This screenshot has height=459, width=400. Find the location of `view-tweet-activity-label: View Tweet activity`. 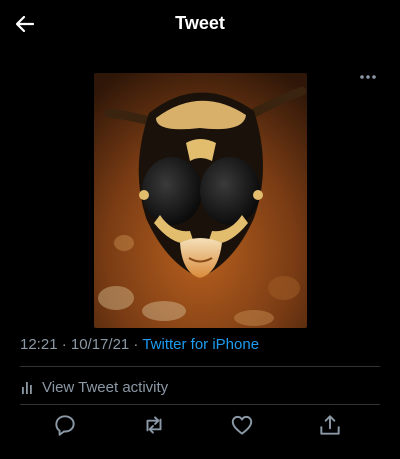

view-tweet-activity-label: View Tweet activity is located at coordinates (105, 387).